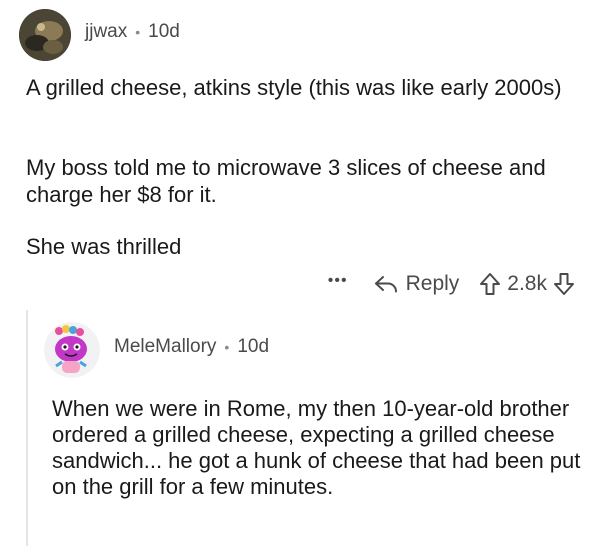  I want to click on comment-age: 10d, so click(164, 31).